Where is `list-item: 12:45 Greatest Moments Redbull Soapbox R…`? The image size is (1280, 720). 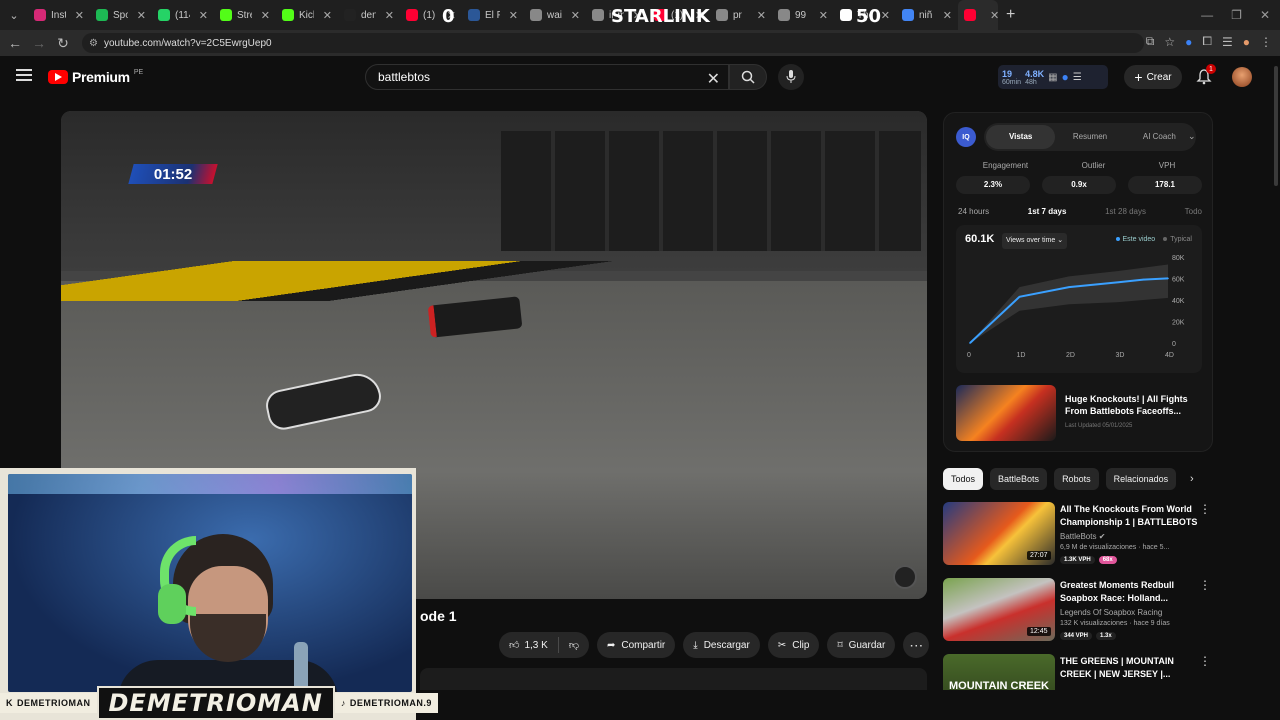 list-item: 12:45 Greatest Moments Redbull Soapbox R… is located at coordinates (1078, 611).